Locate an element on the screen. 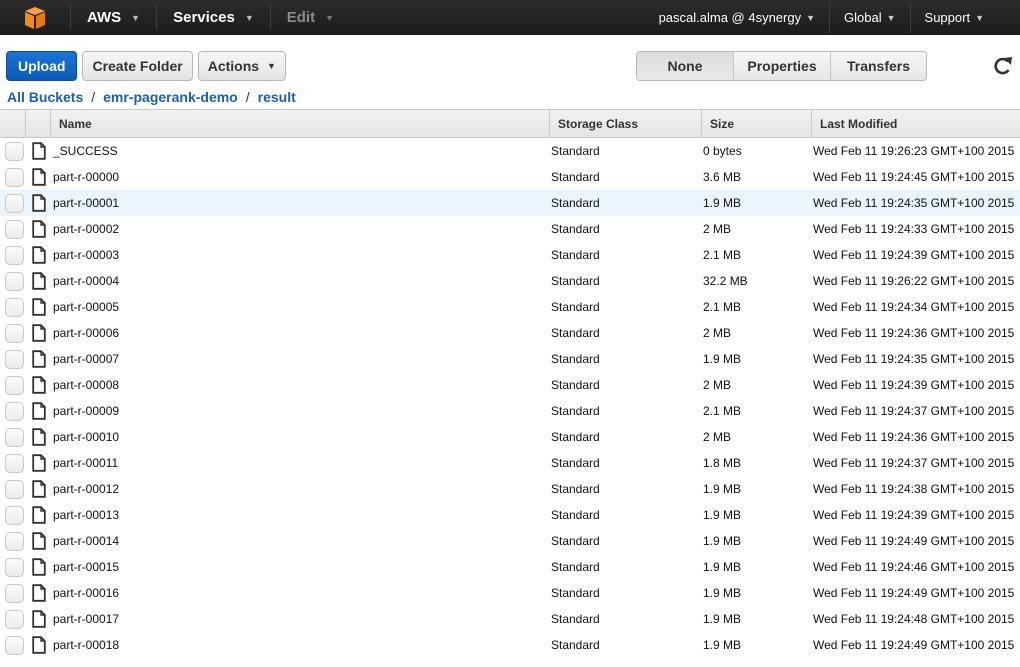 Image resolution: width=1020 pixels, height=667 pixels. file-name: part-r-00008 is located at coordinates (300, 385).